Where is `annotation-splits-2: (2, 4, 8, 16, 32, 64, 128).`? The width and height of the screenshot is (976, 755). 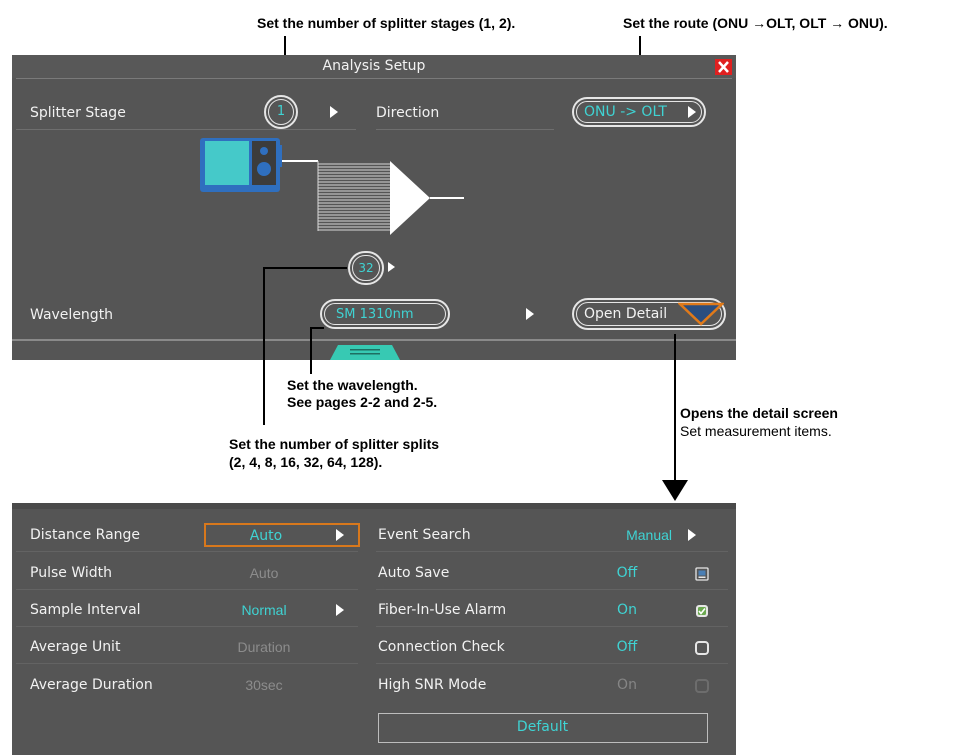
annotation-splits-2: (2, 4, 8, 16, 32, 64, 128). is located at coordinates (306, 462).